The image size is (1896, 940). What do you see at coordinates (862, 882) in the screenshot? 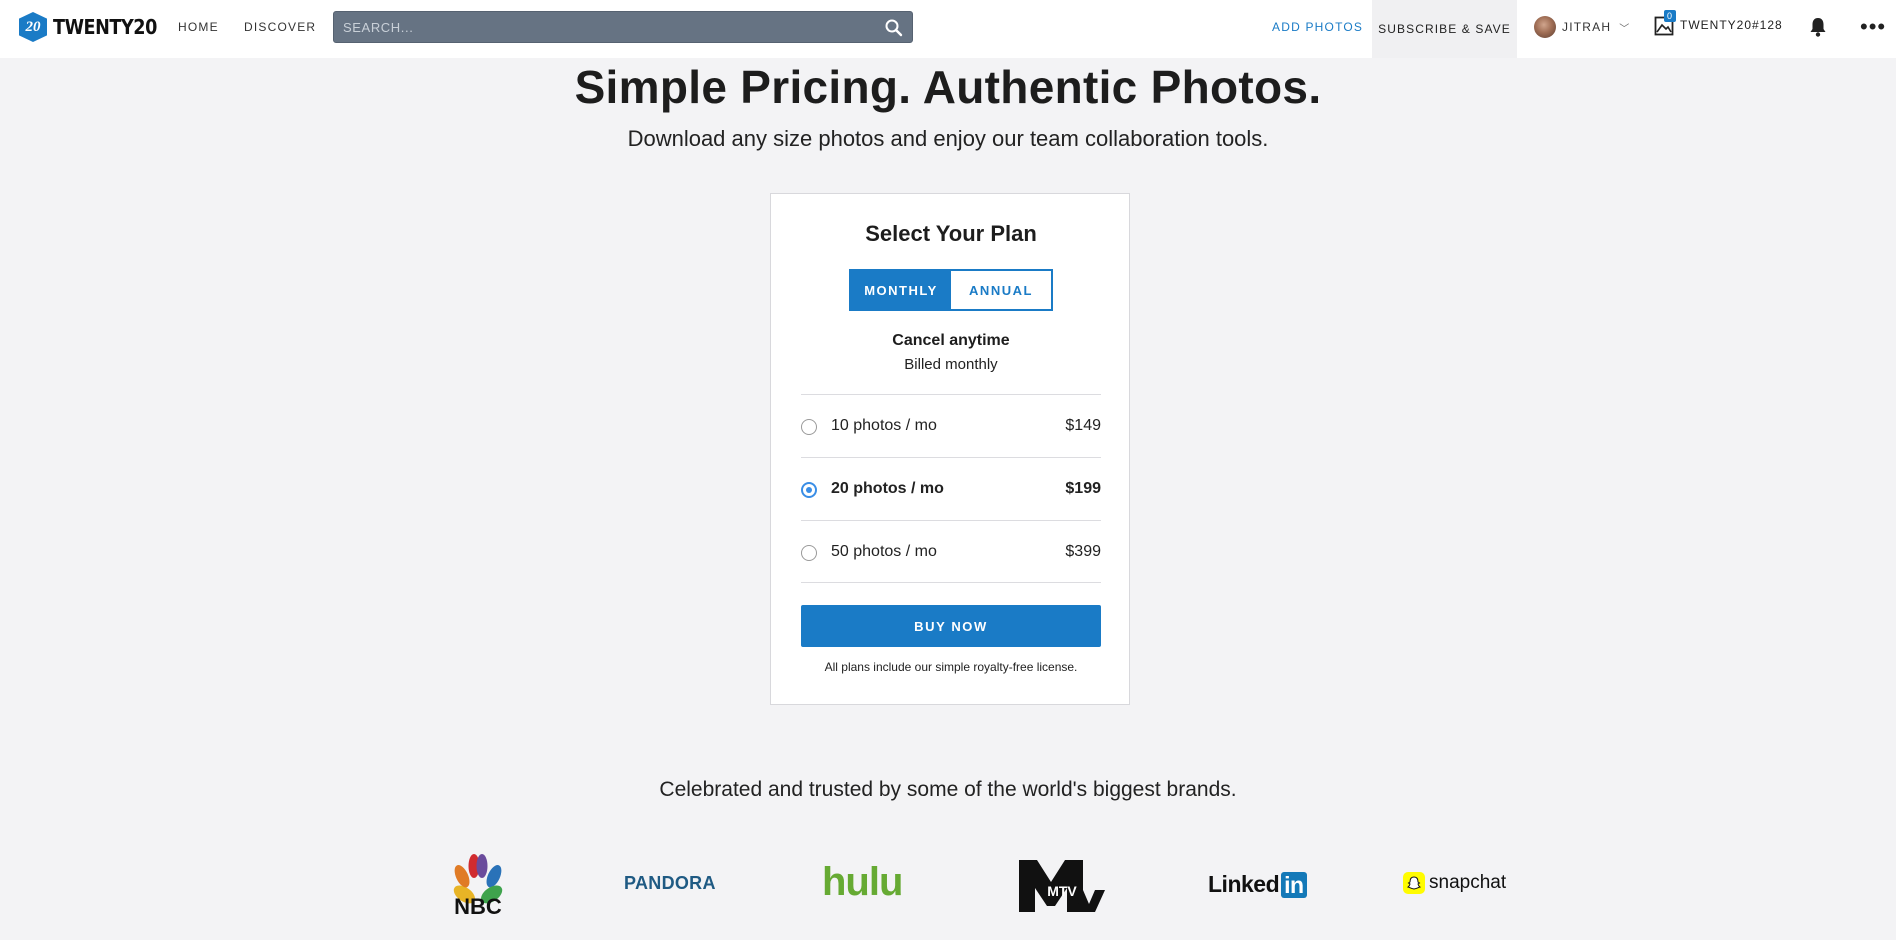
I see `hulu-logo: hulu` at bounding box center [862, 882].